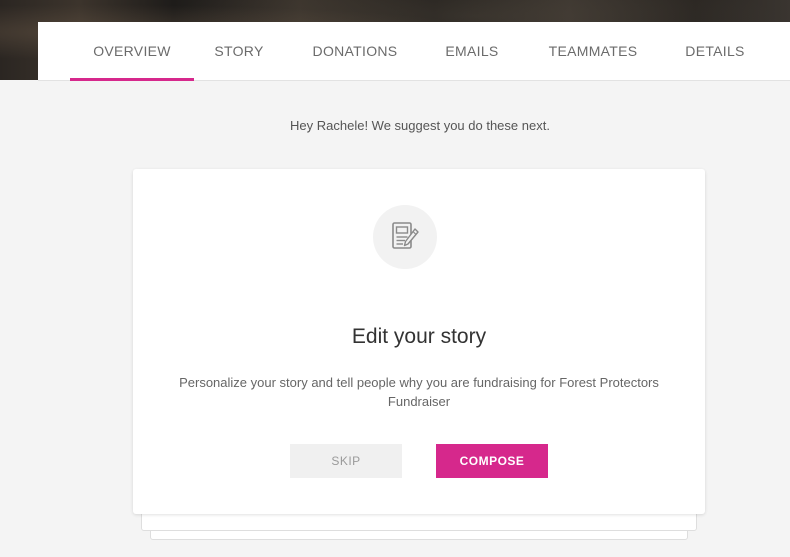 This screenshot has height=557, width=790. What do you see at coordinates (239, 51) in the screenshot?
I see `tab-story: STORY` at bounding box center [239, 51].